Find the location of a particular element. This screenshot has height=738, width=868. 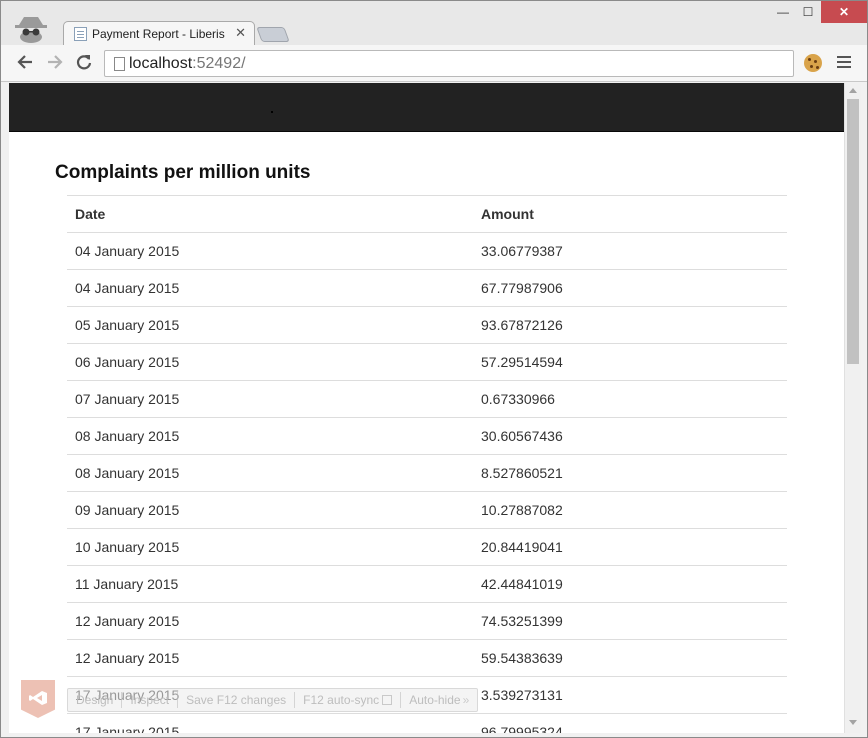

reload-icon is located at coordinates (84, 64).